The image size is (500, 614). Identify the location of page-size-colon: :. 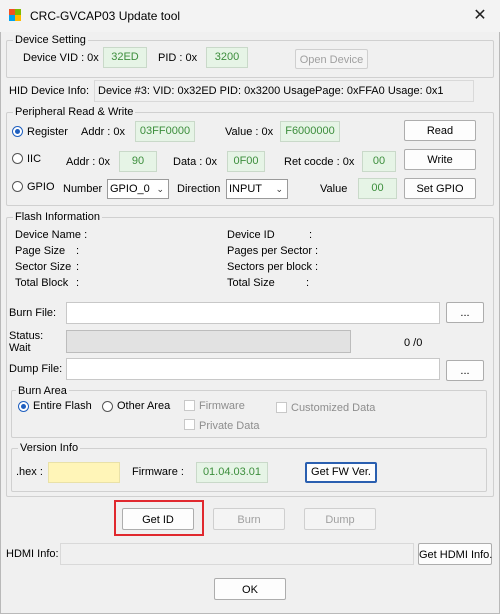
(78, 251).